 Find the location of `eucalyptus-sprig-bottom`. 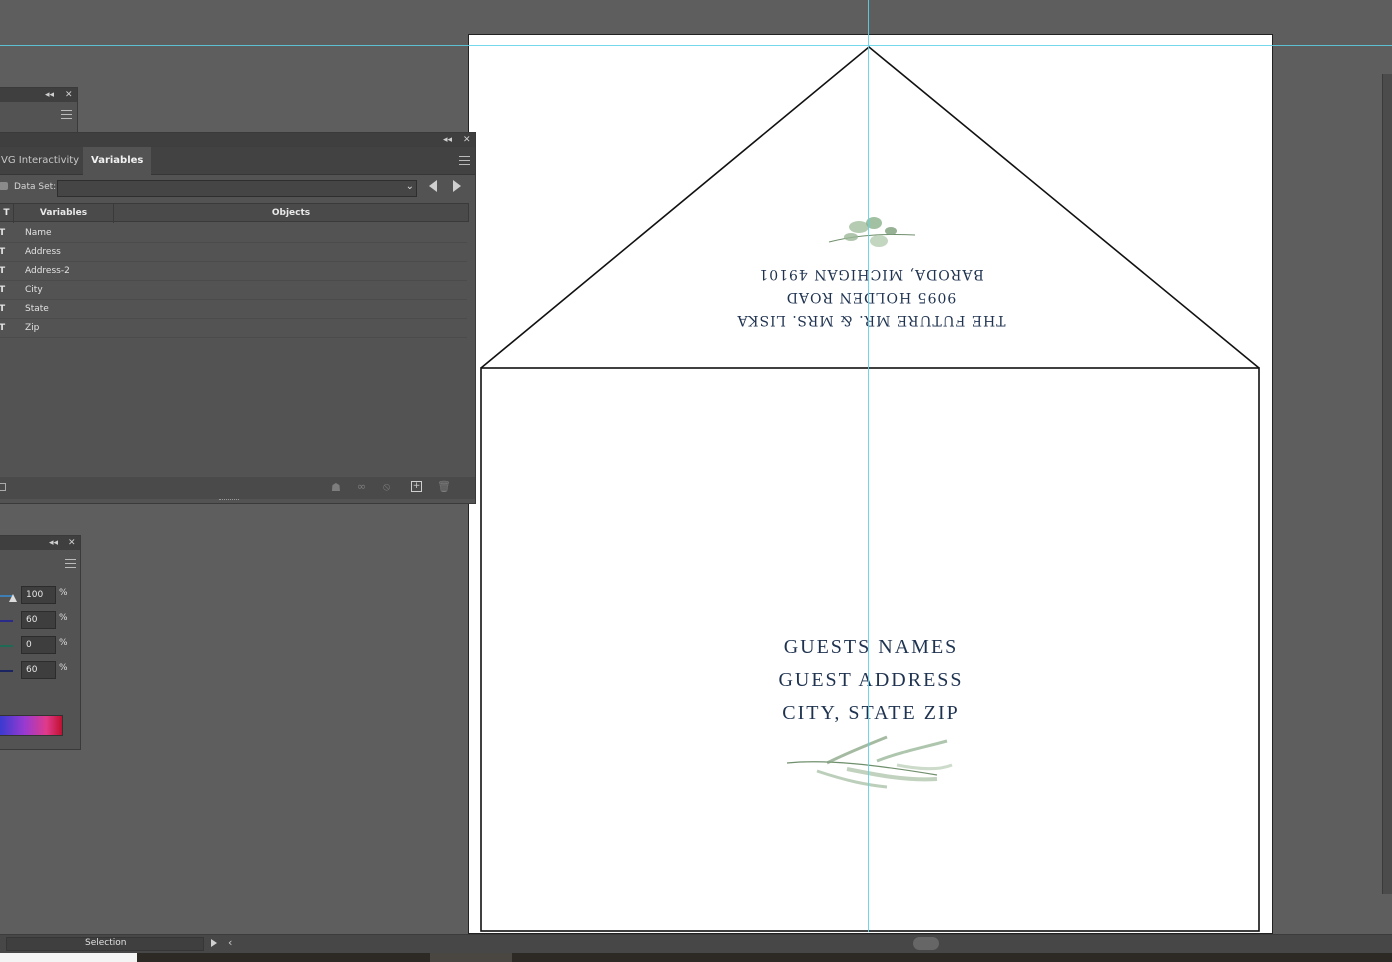

eucalyptus-sprig-bottom is located at coordinates (869, 762).